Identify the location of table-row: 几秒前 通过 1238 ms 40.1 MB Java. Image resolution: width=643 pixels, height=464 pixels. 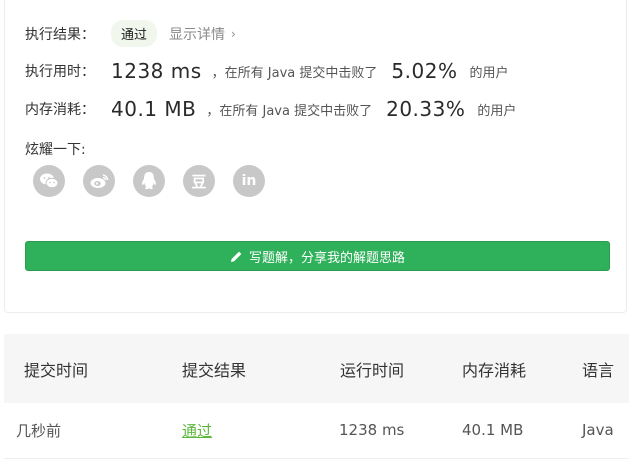
(316, 430).